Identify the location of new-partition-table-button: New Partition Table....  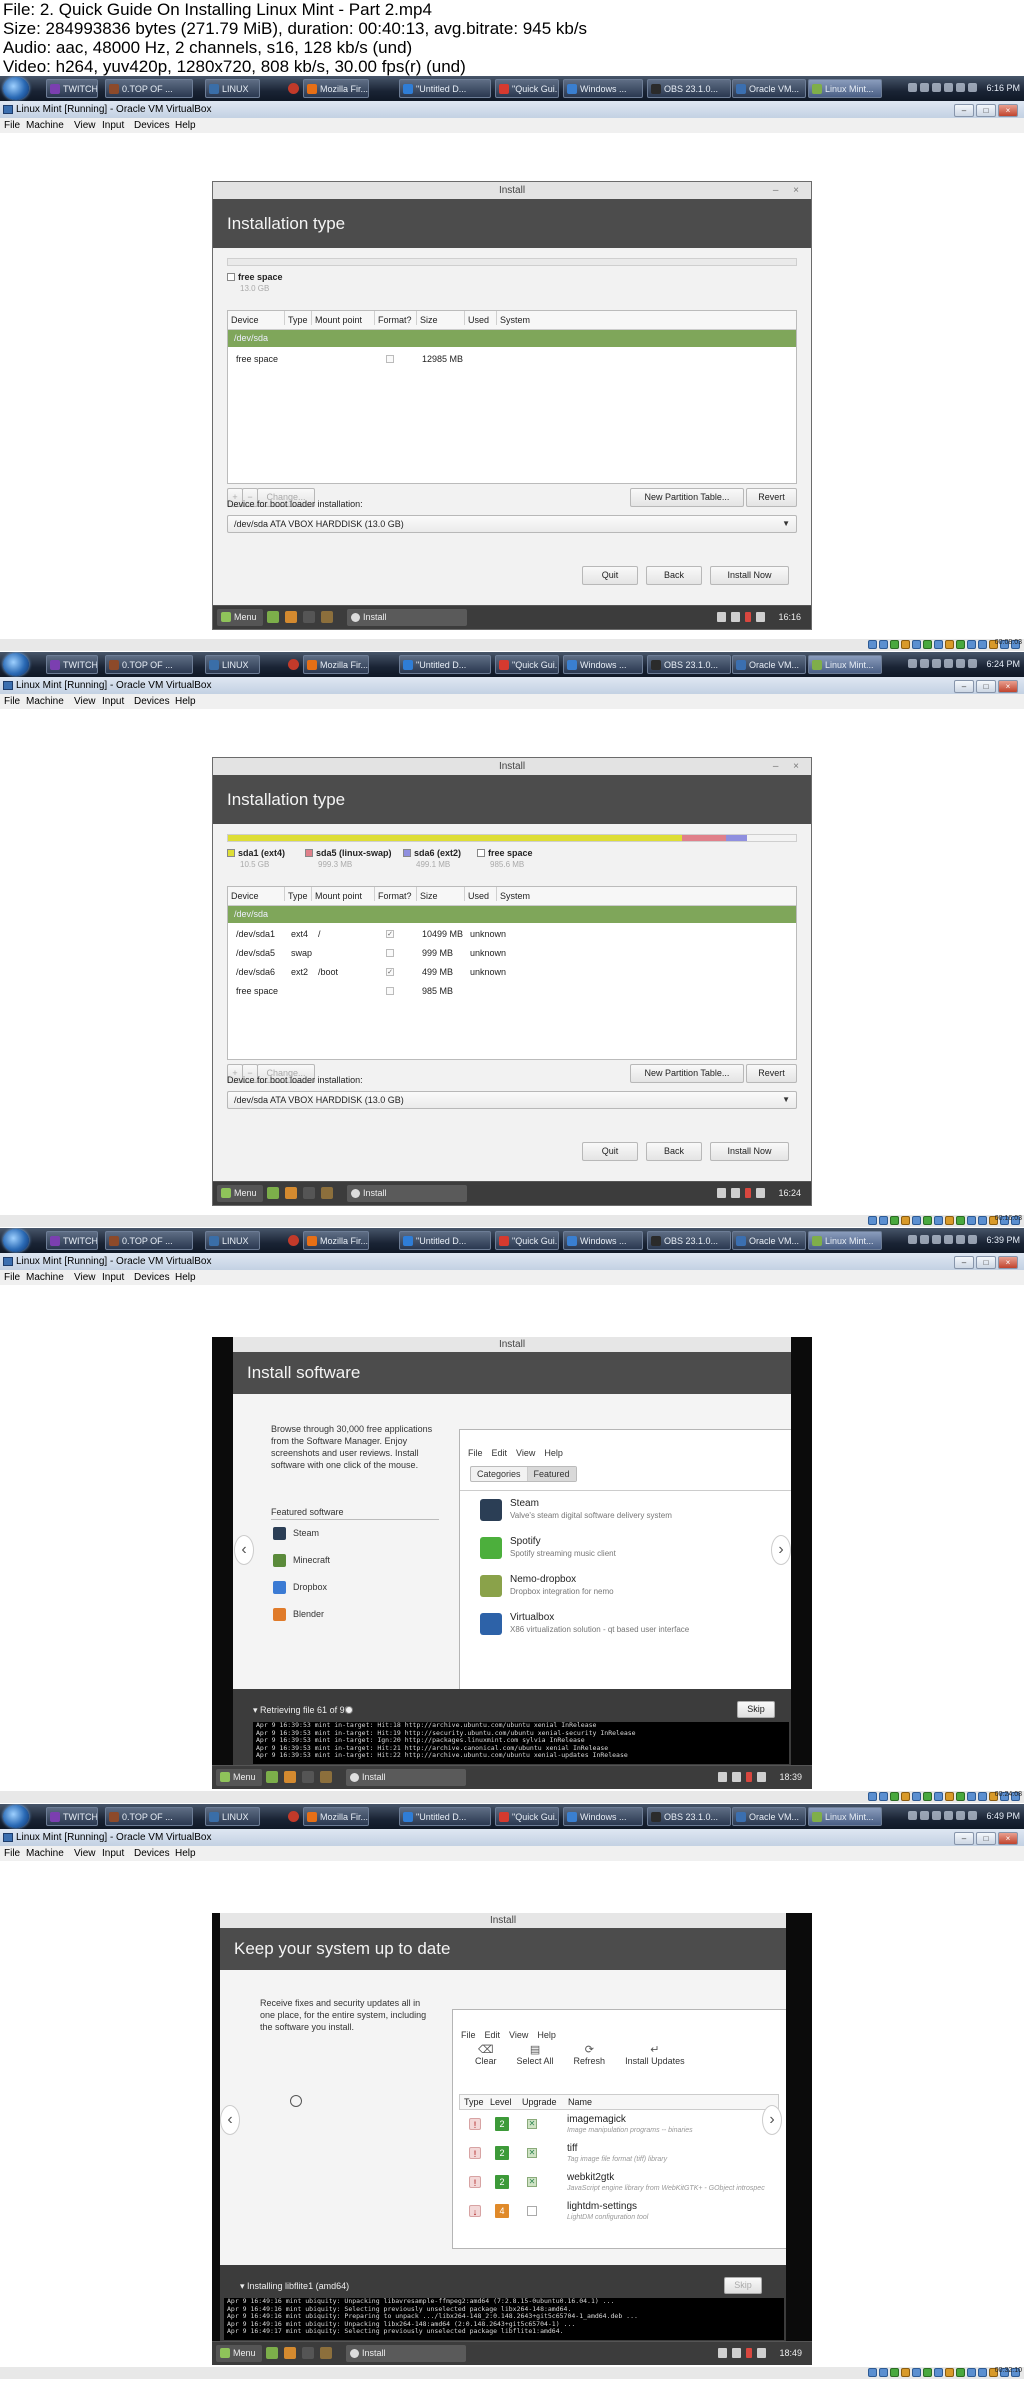
(687, 1073).